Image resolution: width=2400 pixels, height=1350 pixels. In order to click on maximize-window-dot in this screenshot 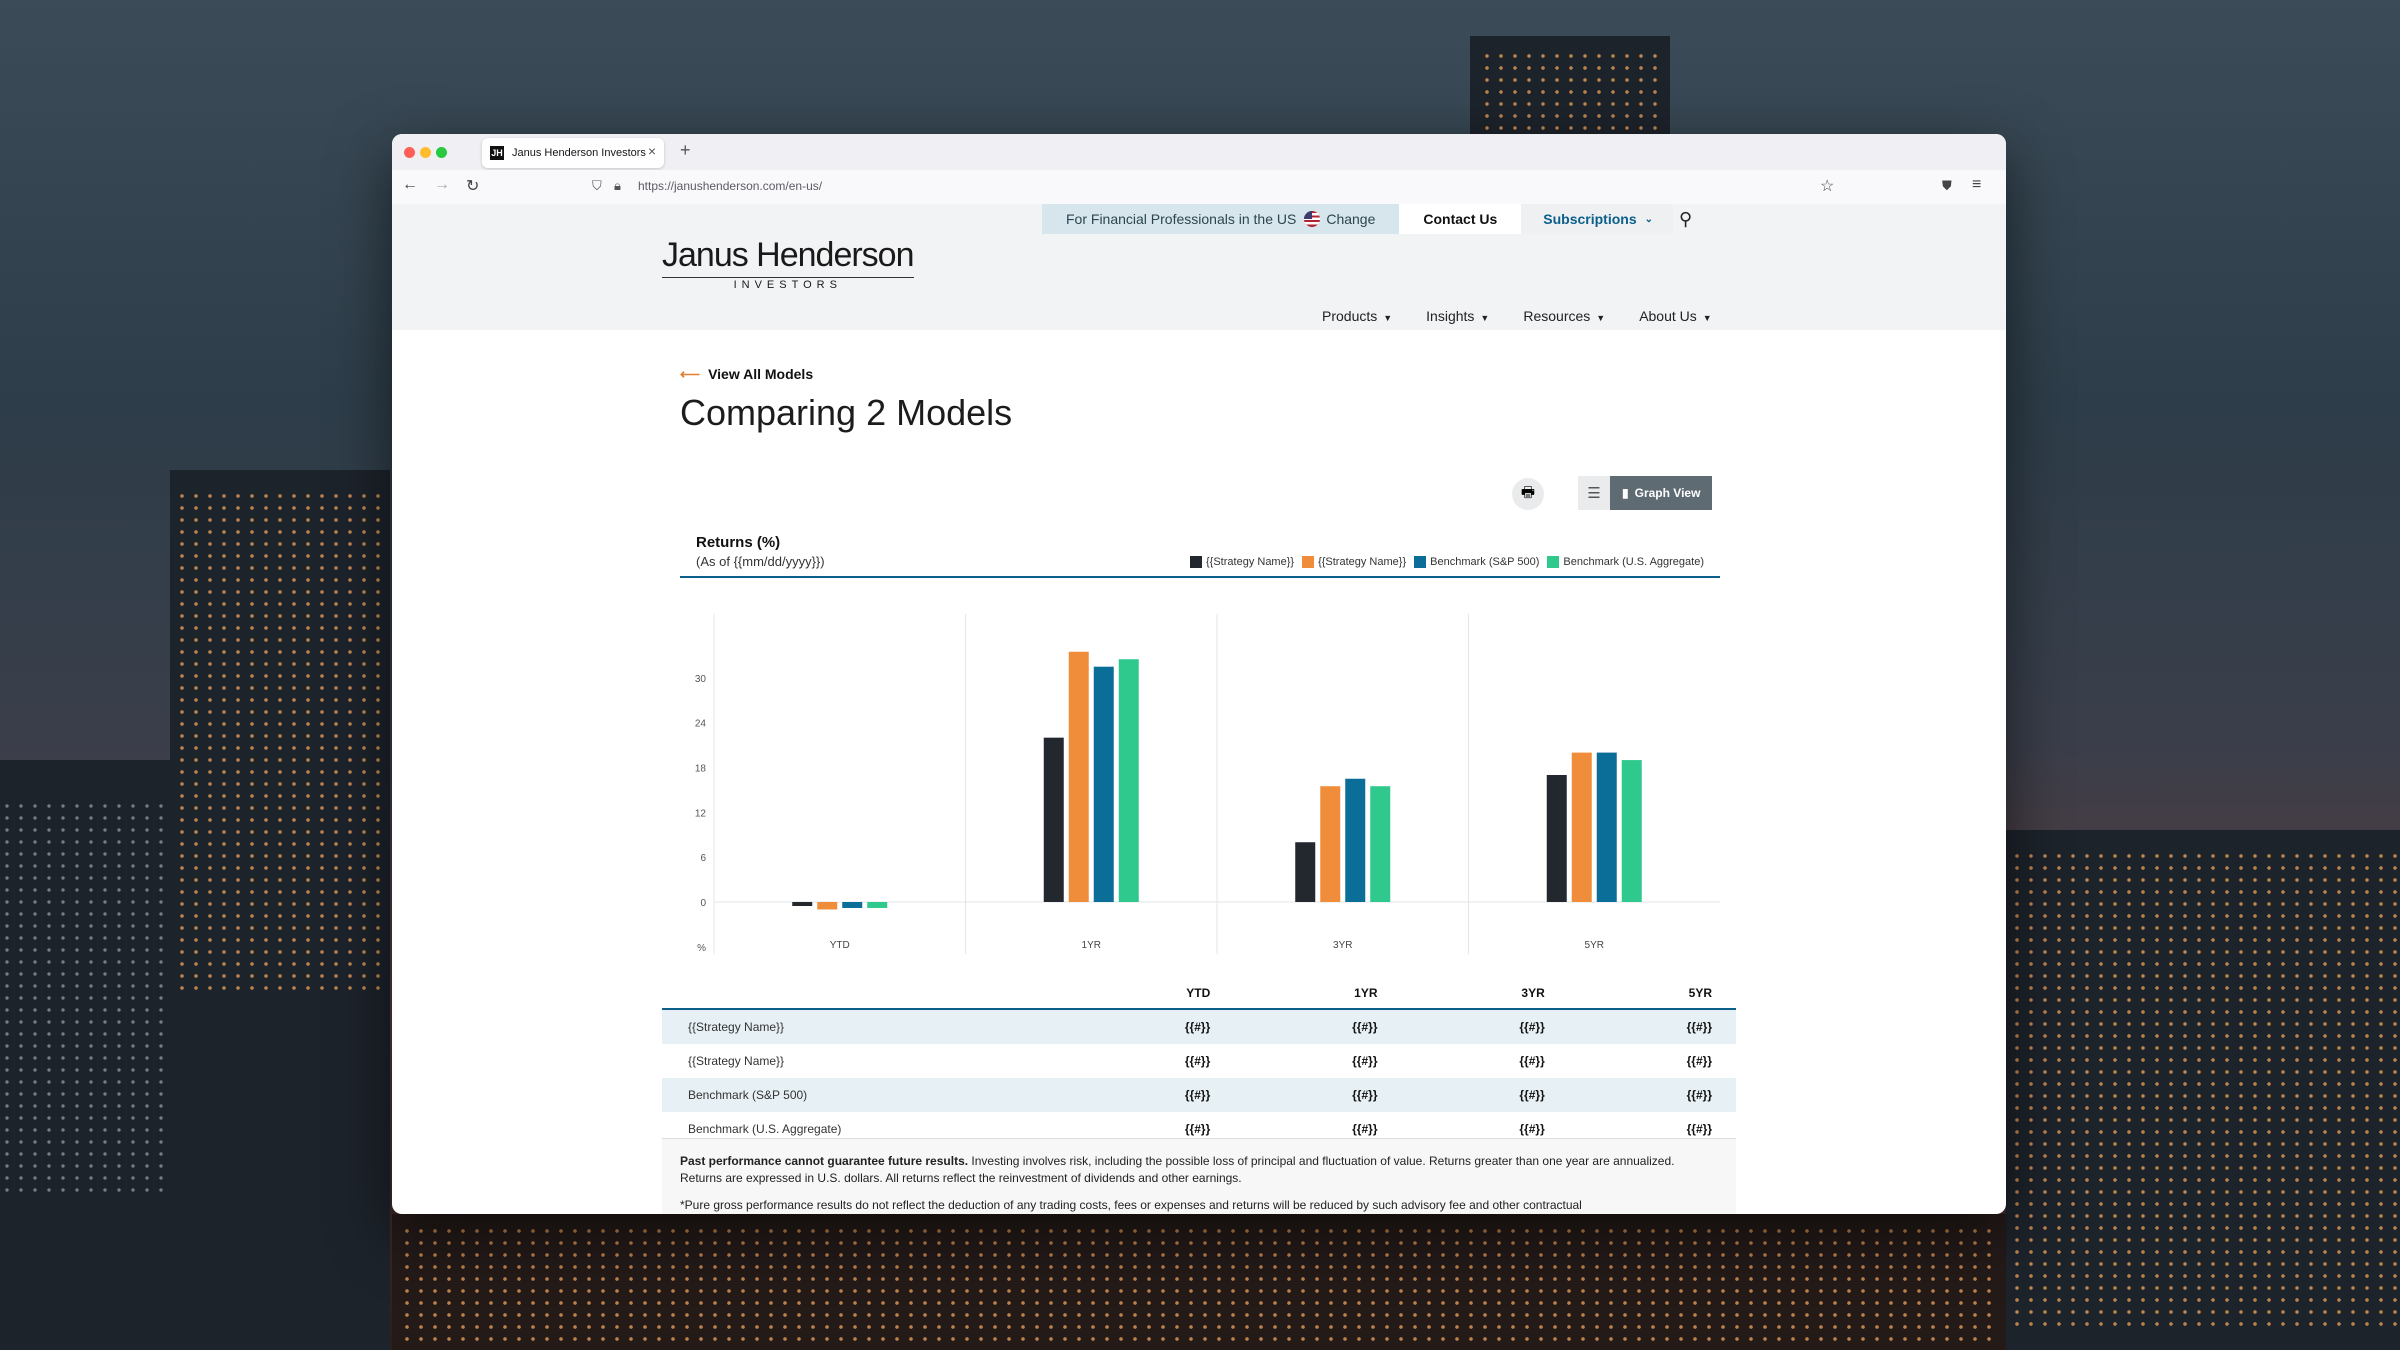, I will do `click(441, 152)`.